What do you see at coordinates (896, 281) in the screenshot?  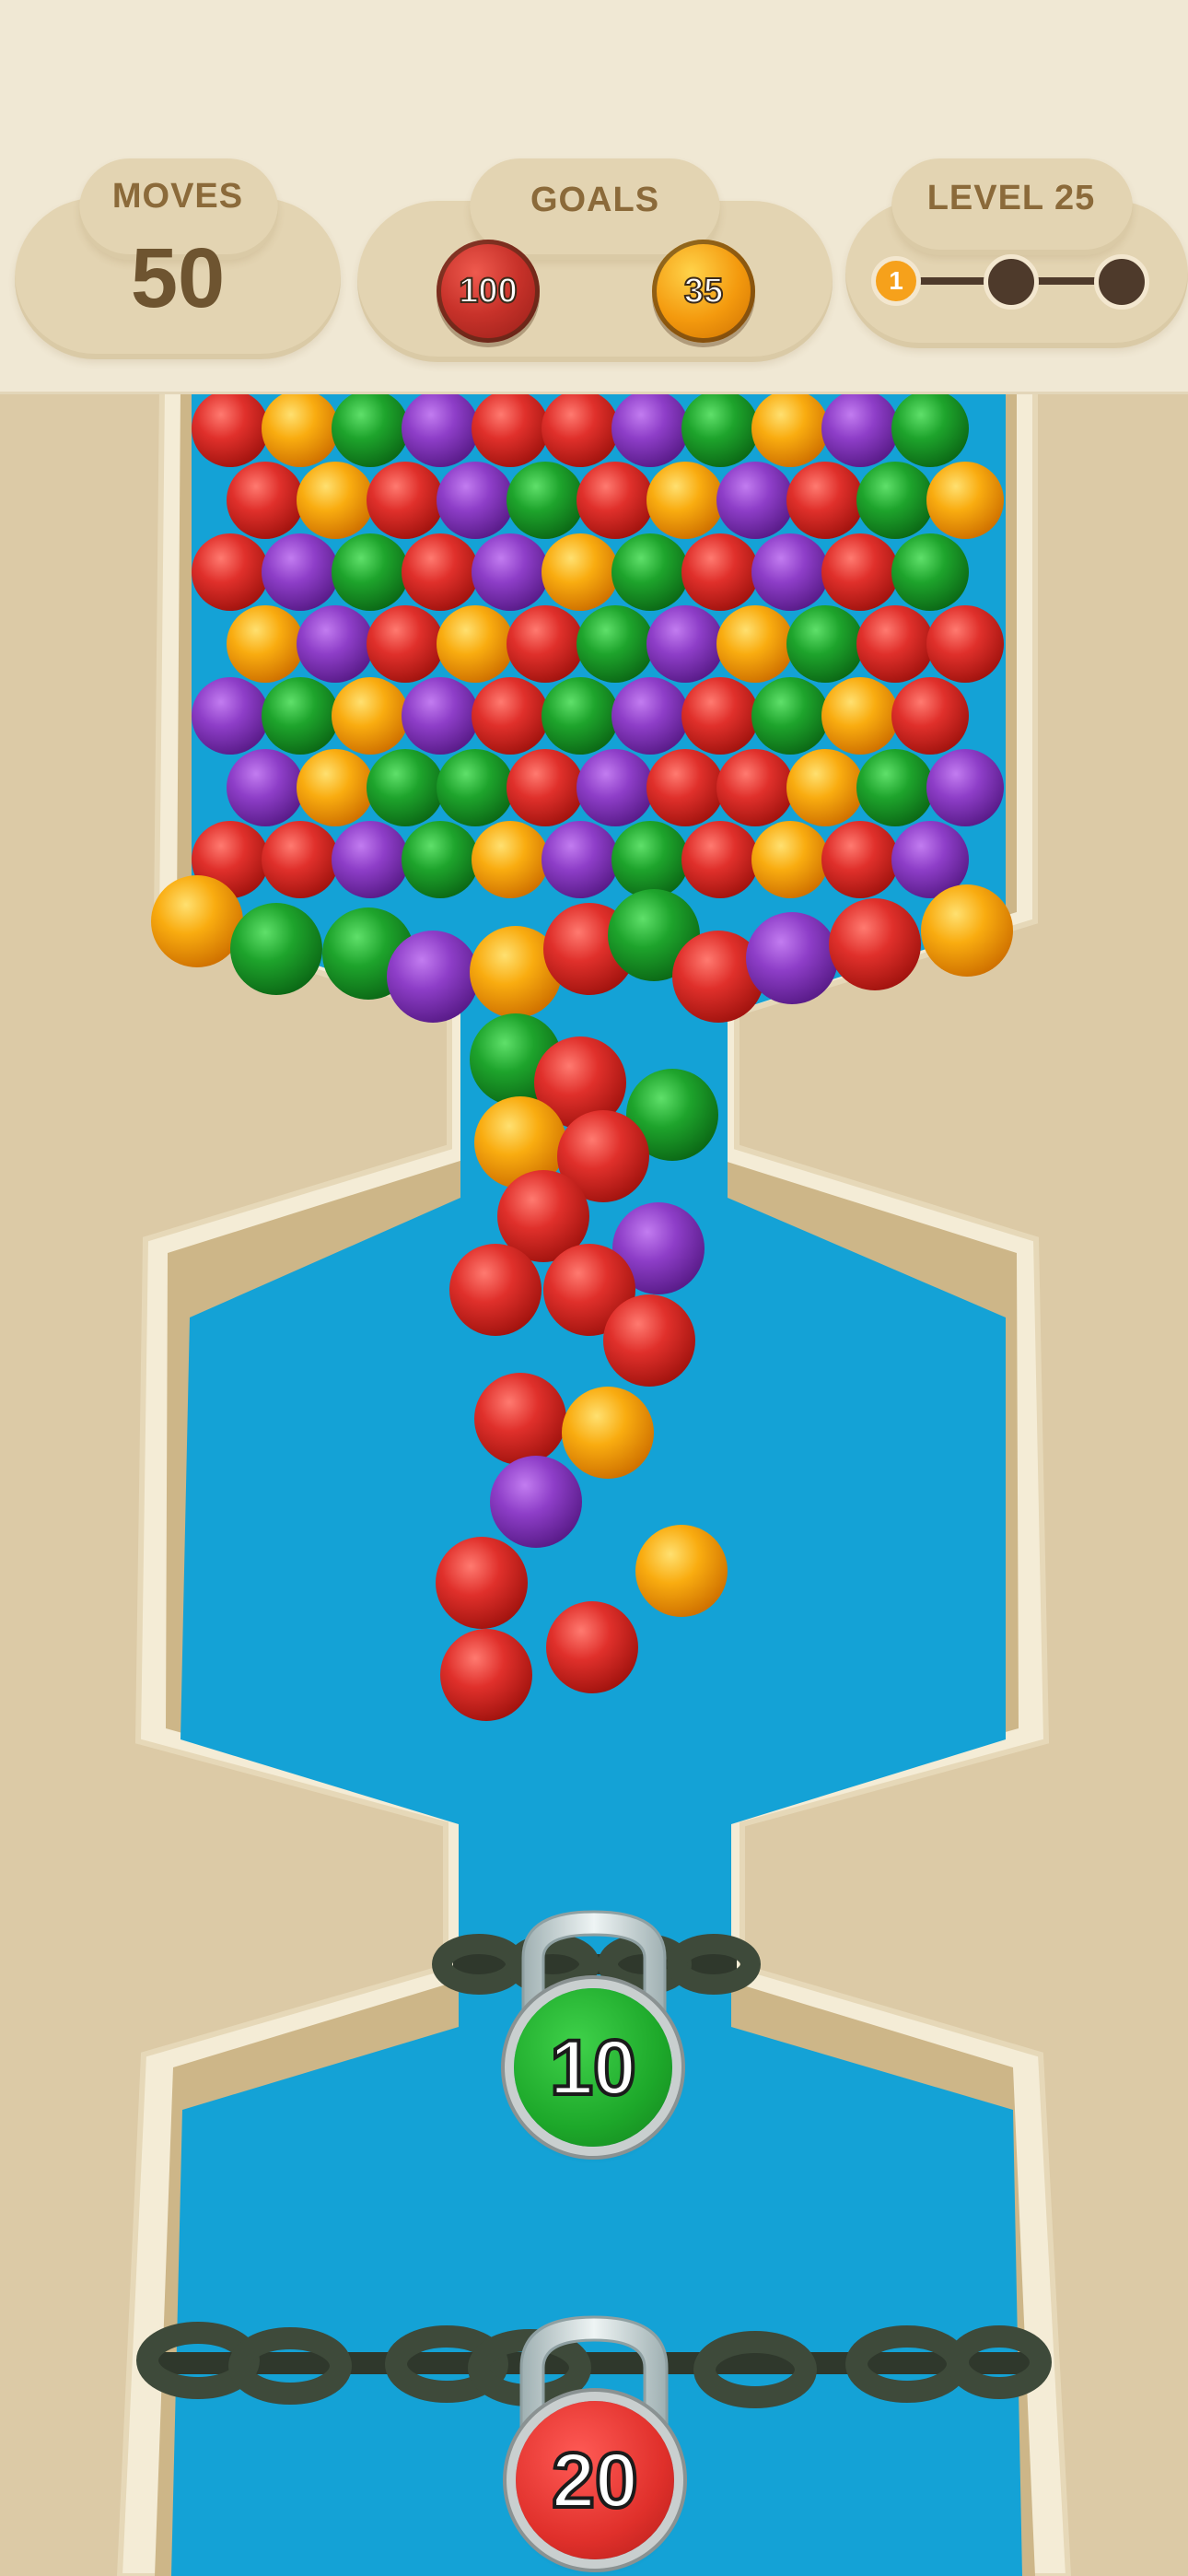 I see `level-stage-1: 1` at bounding box center [896, 281].